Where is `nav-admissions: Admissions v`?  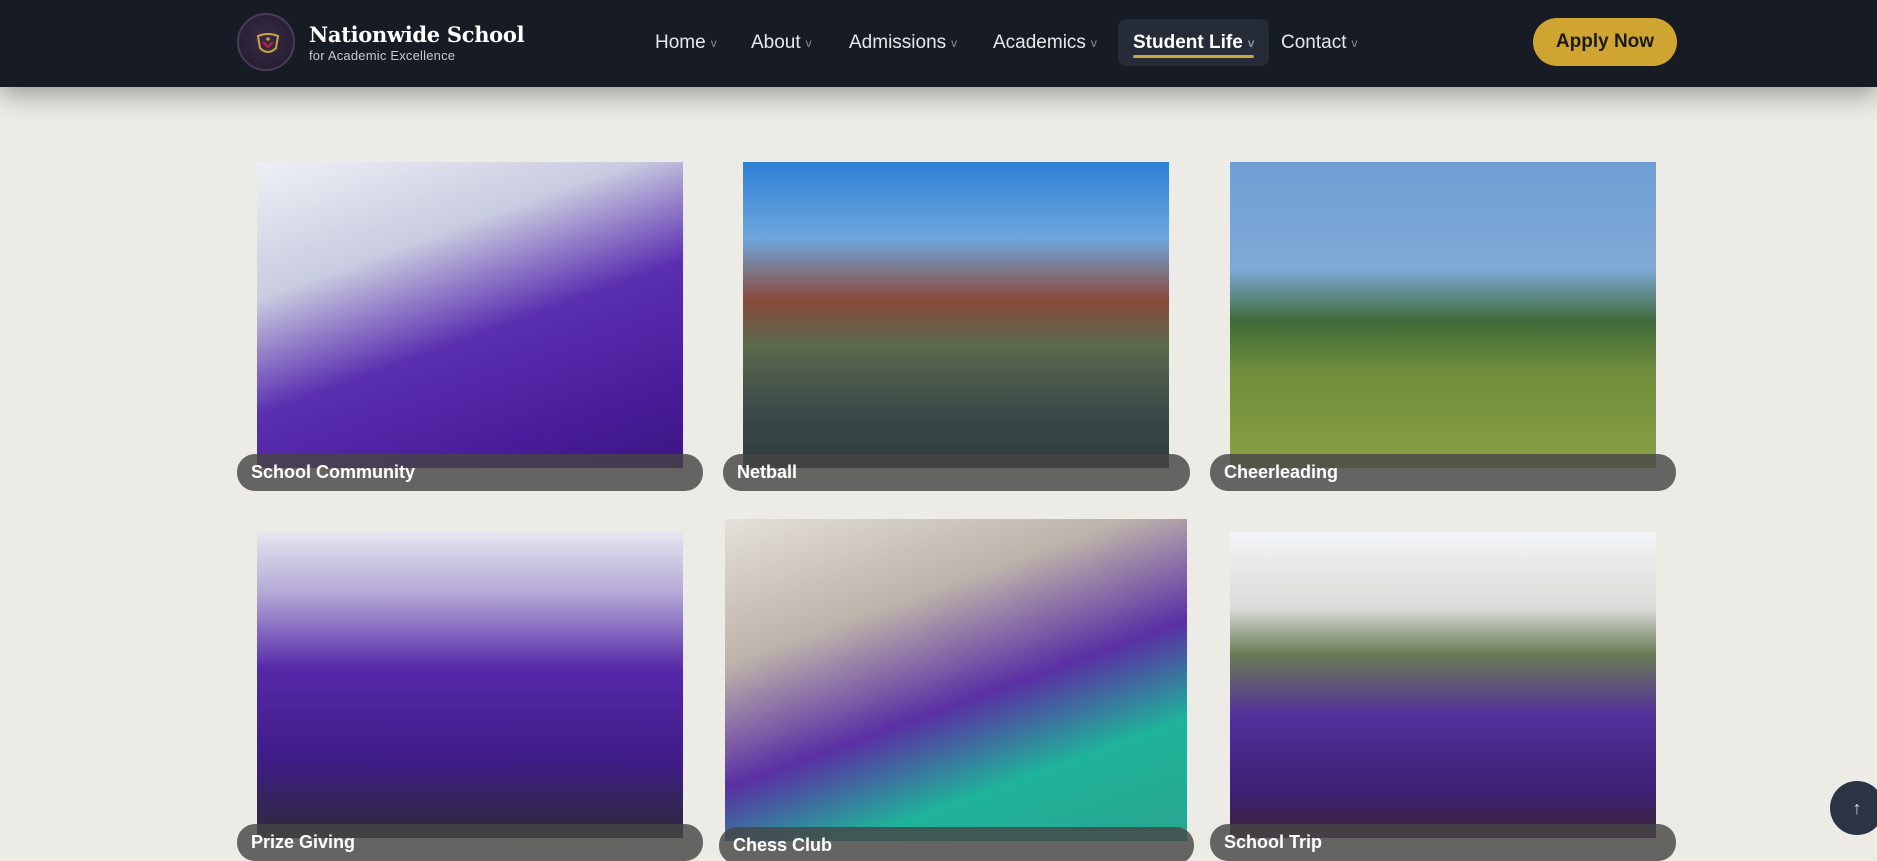
nav-admissions: Admissions v is located at coordinates (903, 42).